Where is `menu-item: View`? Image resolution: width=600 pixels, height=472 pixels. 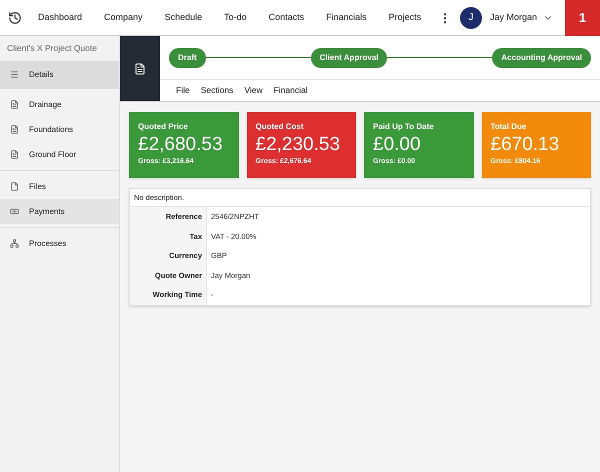 menu-item: View is located at coordinates (253, 90).